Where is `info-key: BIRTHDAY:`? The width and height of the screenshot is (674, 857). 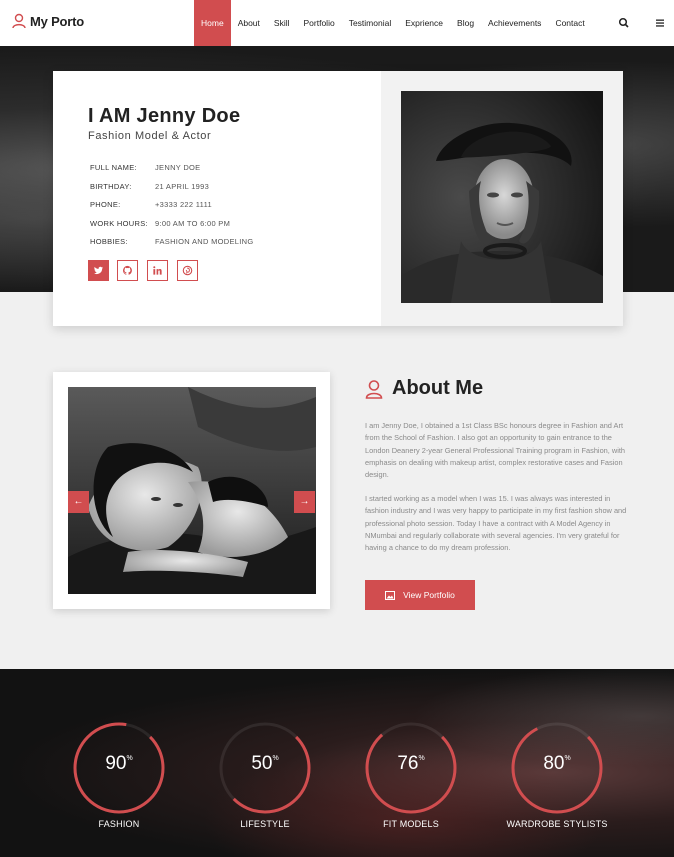
info-key: BIRTHDAY: is located at coordinates (111, 186).